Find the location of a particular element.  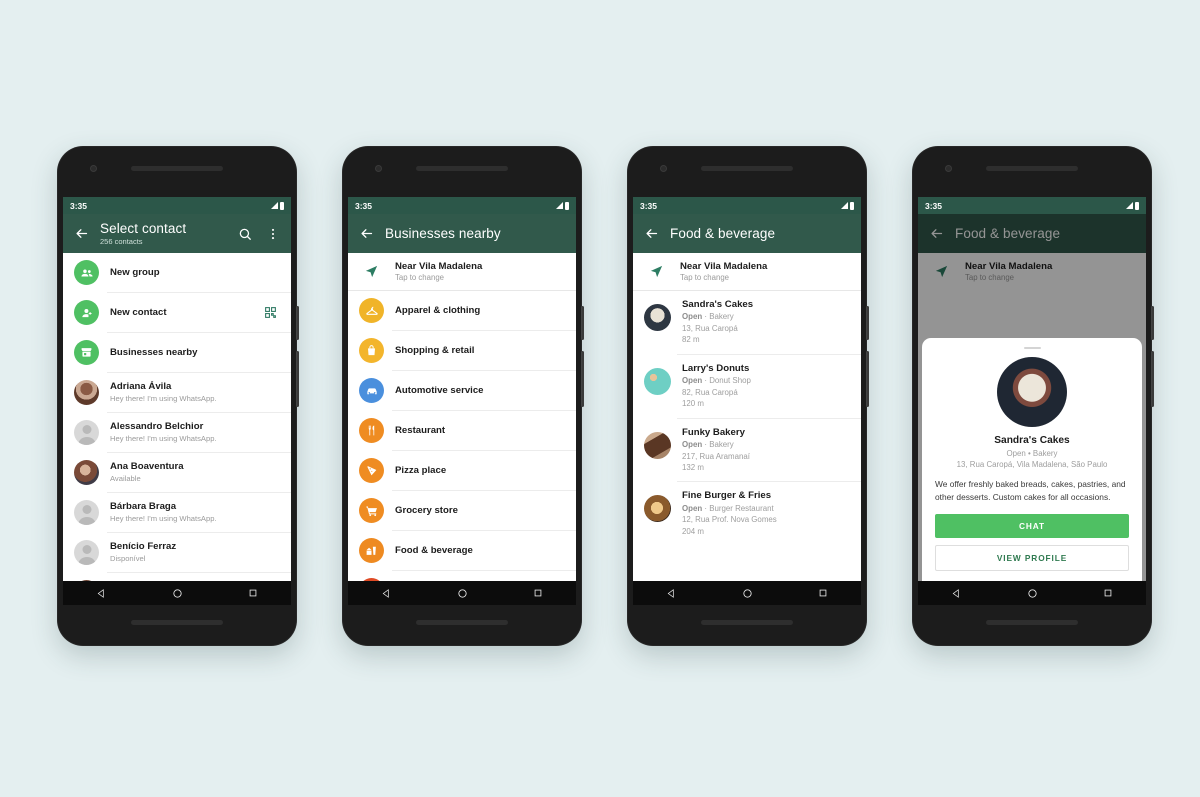

contact-name: Alessandro Belchior is located at coordinates (157, 427).